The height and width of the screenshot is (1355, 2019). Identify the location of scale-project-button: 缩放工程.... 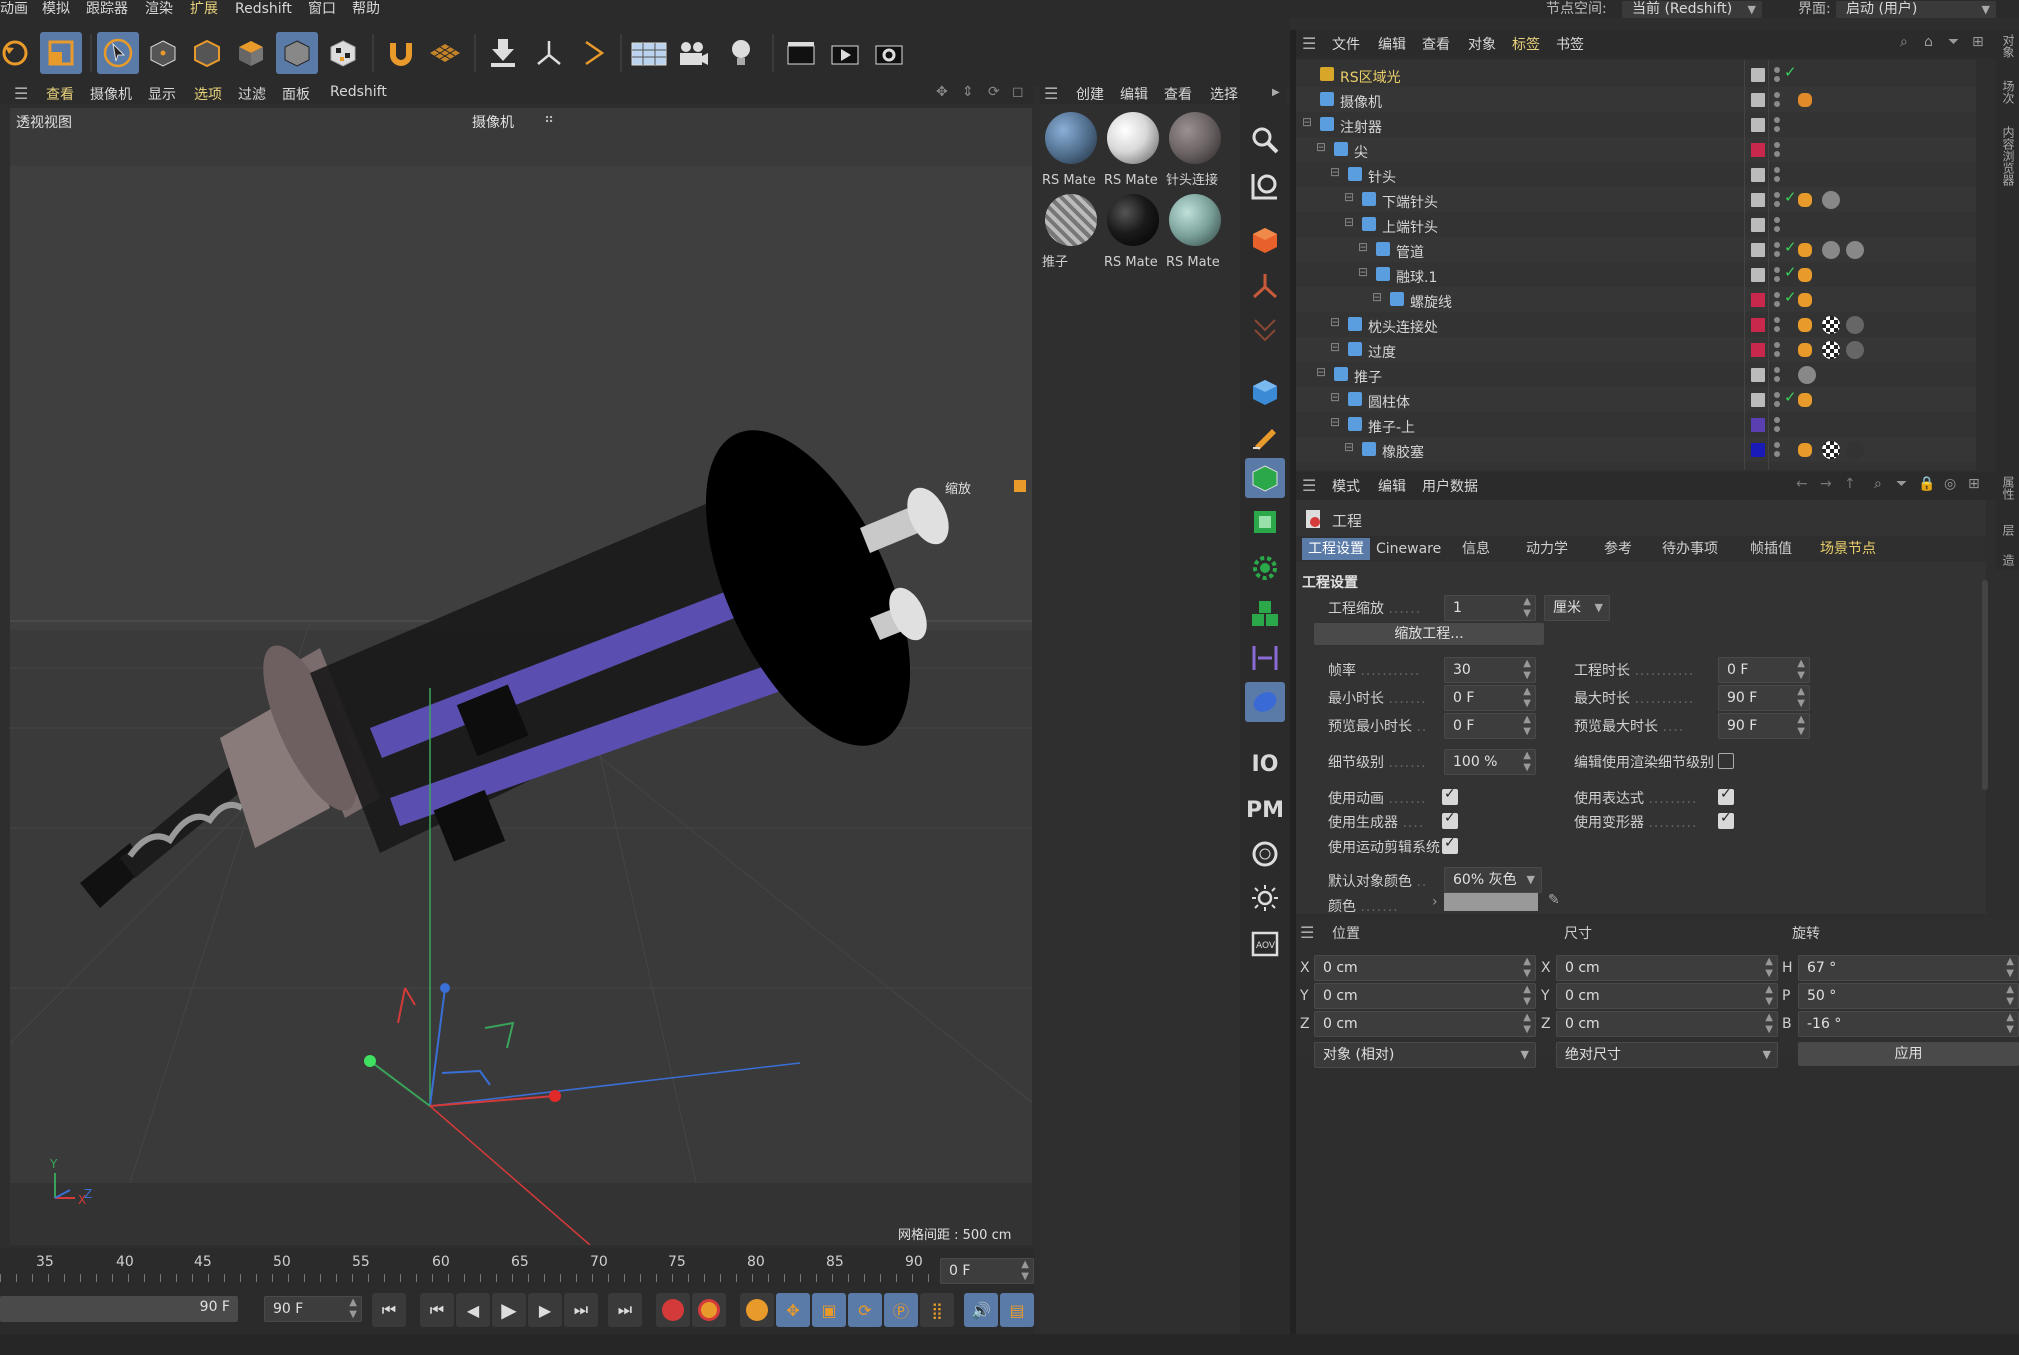
(1429, 634).